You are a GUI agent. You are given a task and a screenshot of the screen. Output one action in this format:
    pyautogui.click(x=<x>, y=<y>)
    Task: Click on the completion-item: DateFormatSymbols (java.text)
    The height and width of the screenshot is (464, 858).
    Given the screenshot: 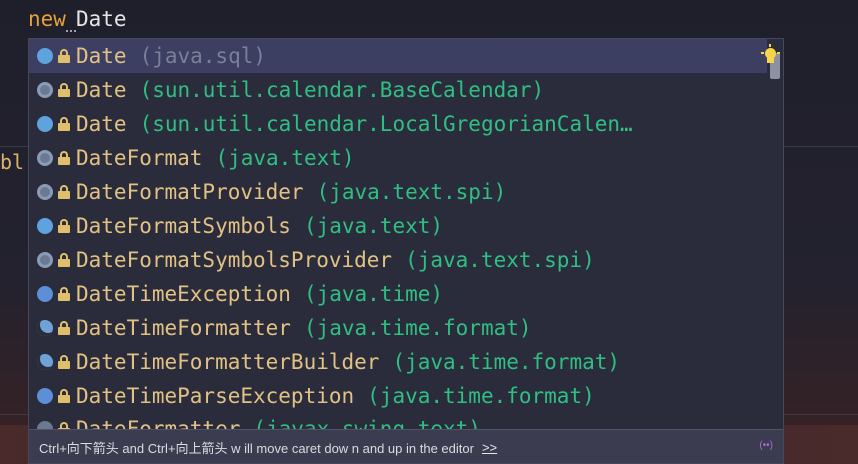 What is the action you would take?
    pyautogui.click(x=398, y=226)
    